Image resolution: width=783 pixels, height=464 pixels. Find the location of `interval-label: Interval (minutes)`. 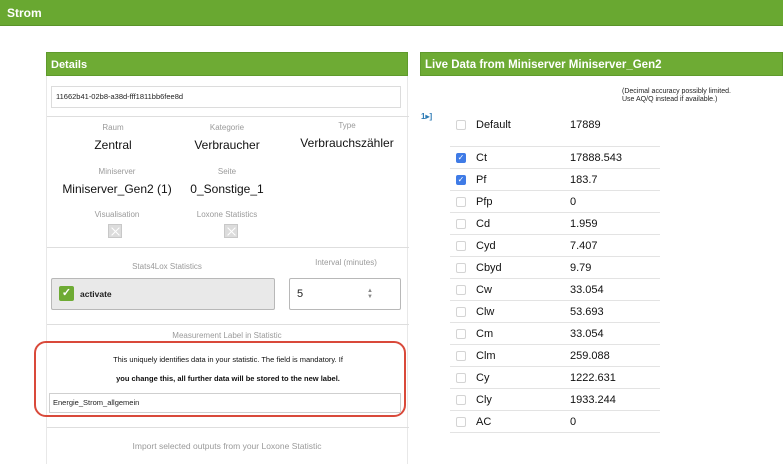

interval-label: Interval (minutes) is located at coordinates (346, 262).